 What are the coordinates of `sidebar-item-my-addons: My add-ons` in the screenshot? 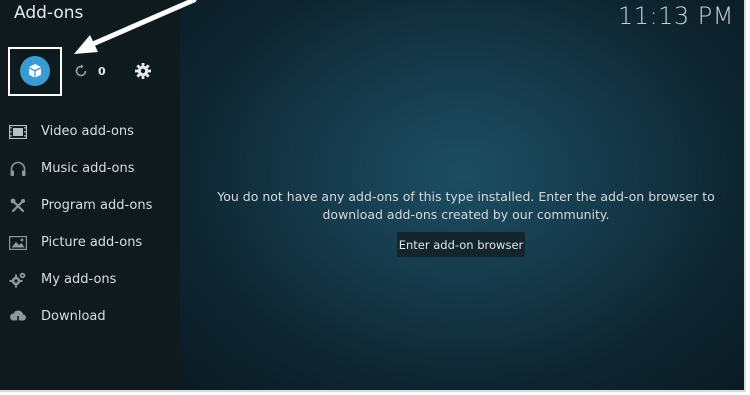 It's located at (90, 279).